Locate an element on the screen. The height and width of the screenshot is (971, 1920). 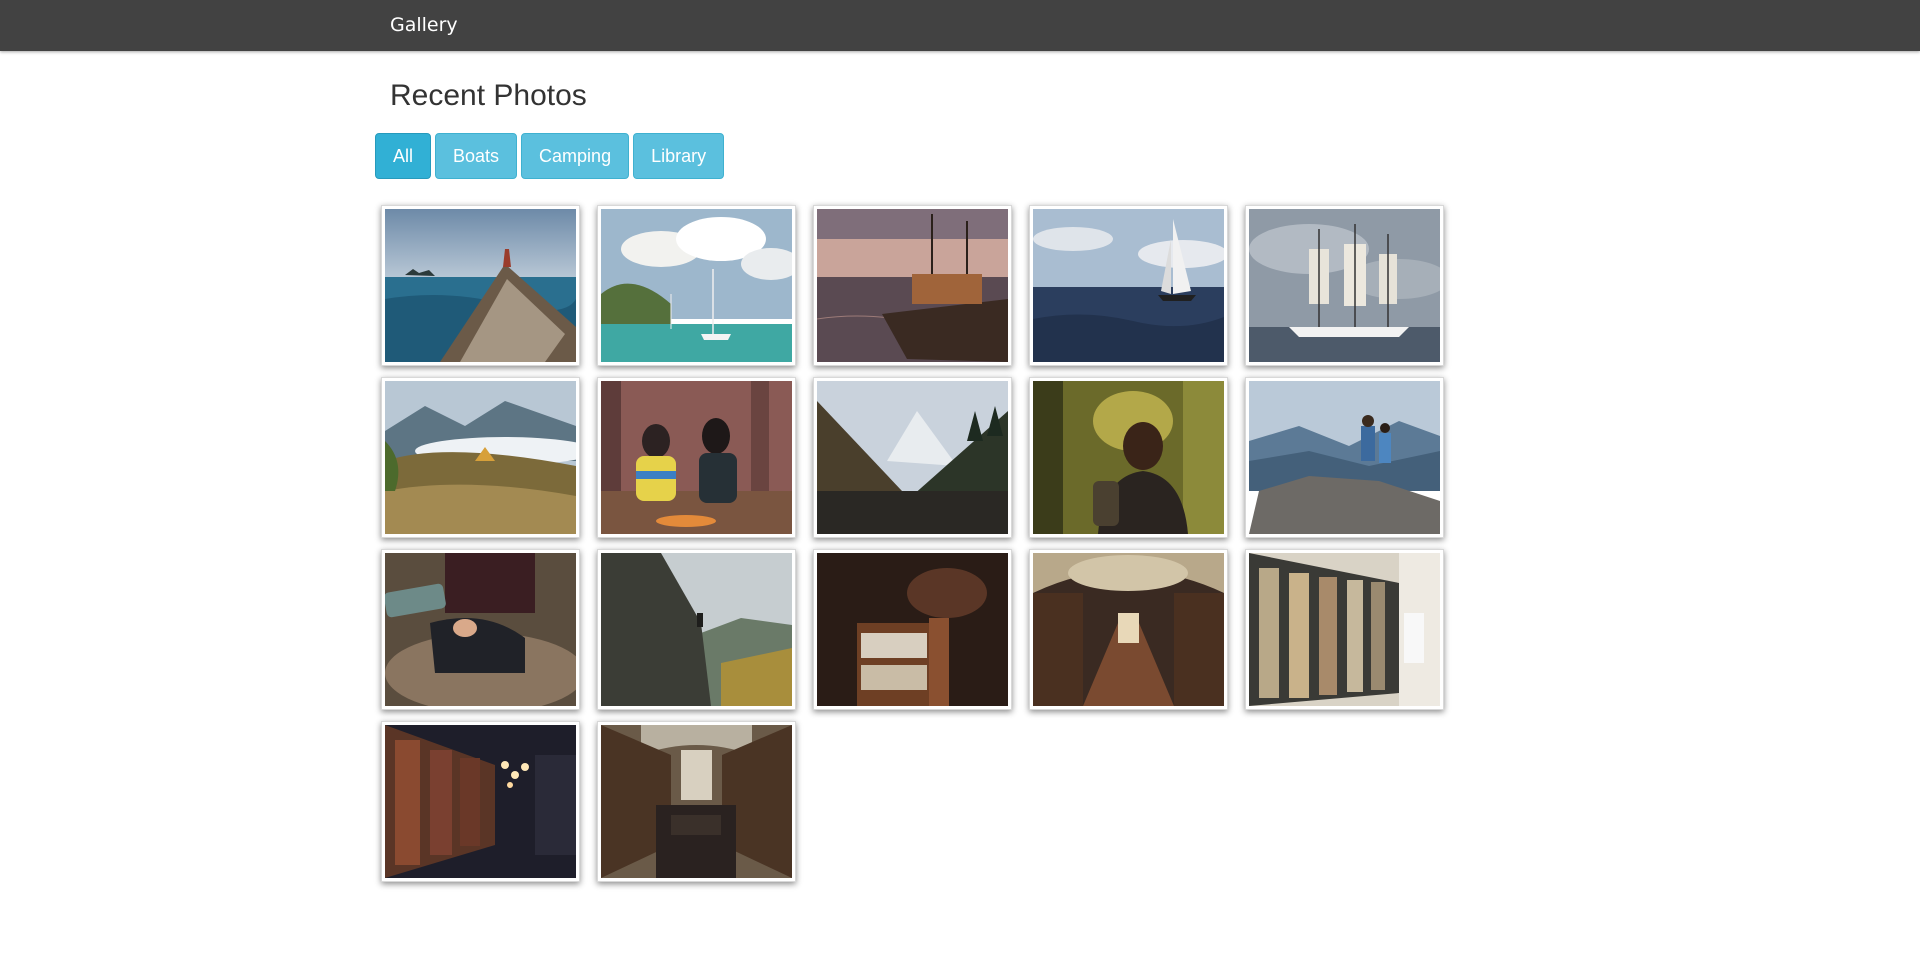
photo-thumbnail-campfire-friends is located at coordinates (696, 457).